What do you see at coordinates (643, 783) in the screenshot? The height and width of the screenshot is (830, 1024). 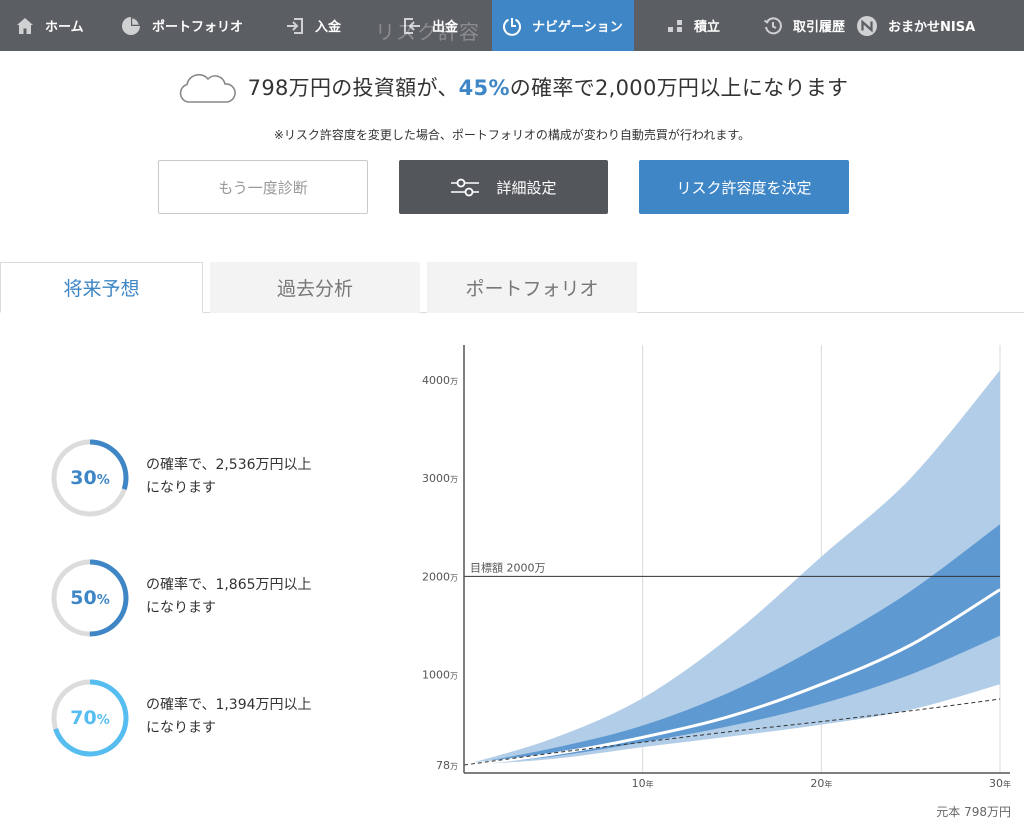 I see `x-tick-10: 10年` at bounding box center [643, 783].